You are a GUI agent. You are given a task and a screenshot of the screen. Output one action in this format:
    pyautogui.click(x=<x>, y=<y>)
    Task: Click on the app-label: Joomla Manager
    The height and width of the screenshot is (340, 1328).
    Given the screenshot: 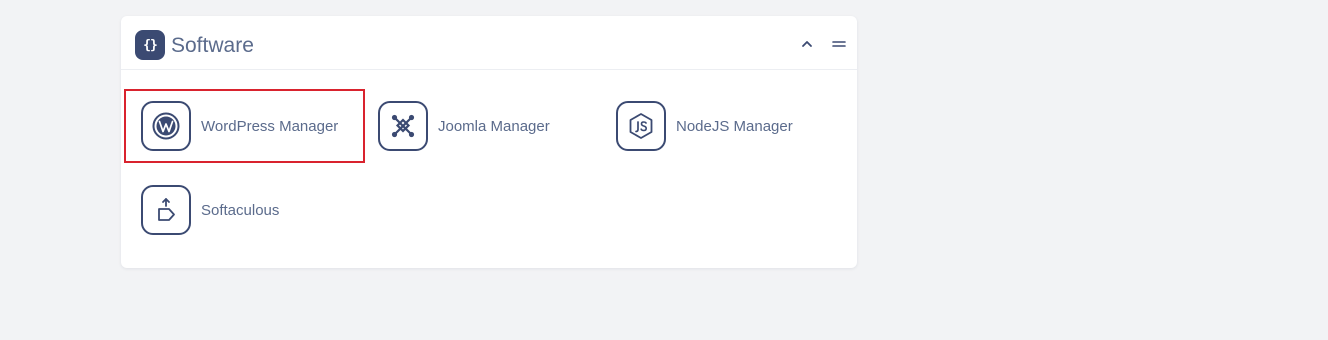 What is the action you would take?
    pyautogui.click(x=494, y=126)
    